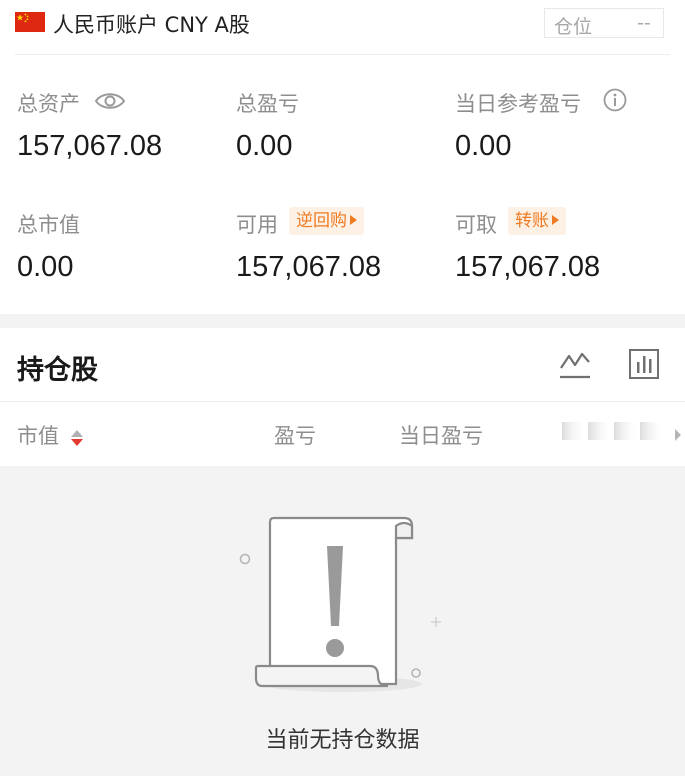 The image size is (685, 776). I want to click on withdrawable-value: 157,067.08, so click(528, 267).